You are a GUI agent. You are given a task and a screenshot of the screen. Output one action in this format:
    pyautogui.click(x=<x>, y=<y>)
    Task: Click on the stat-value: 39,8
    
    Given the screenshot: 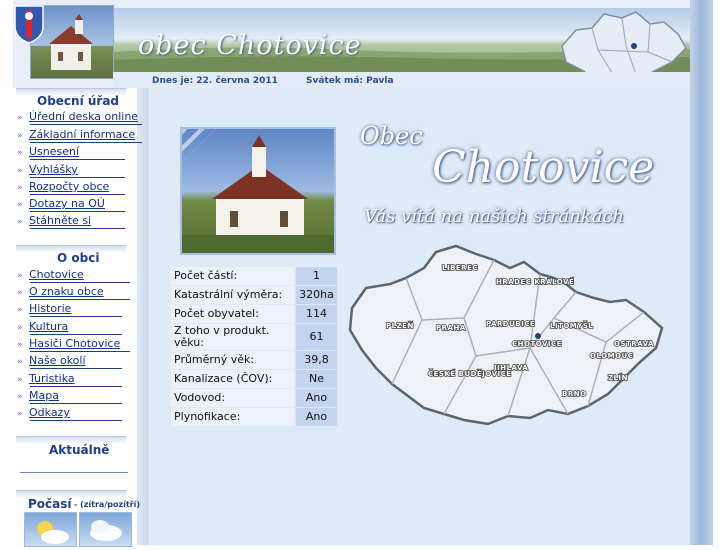 What is the action you would take?
    pyautogui.click(x=316, y=360)
    